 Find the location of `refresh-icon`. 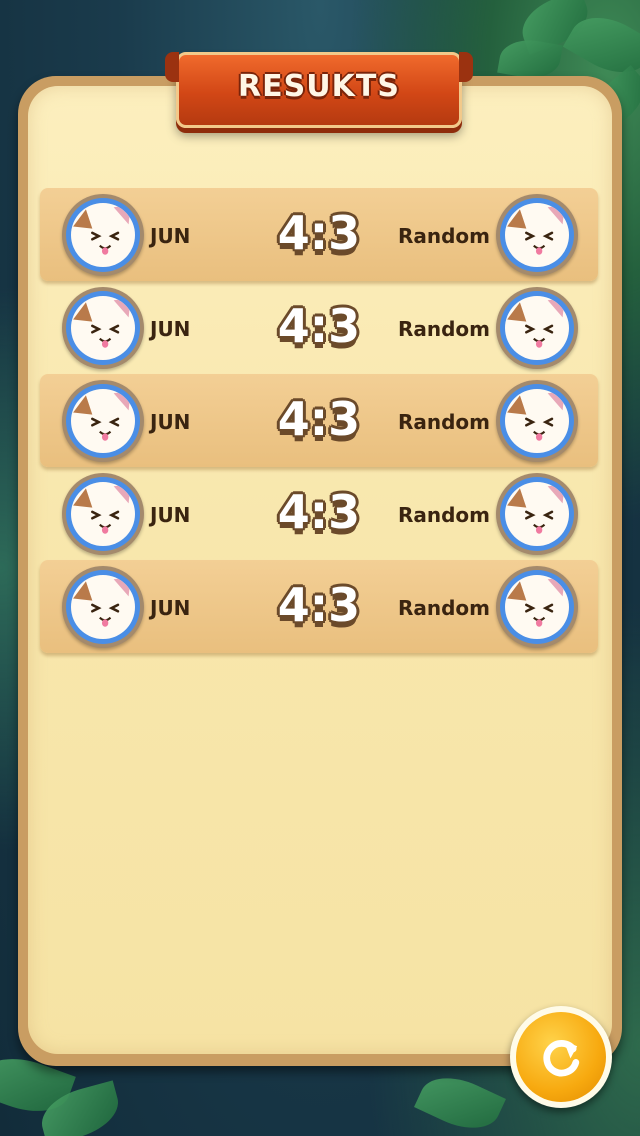

refresh-icon is located at coordinates (561, 1058).